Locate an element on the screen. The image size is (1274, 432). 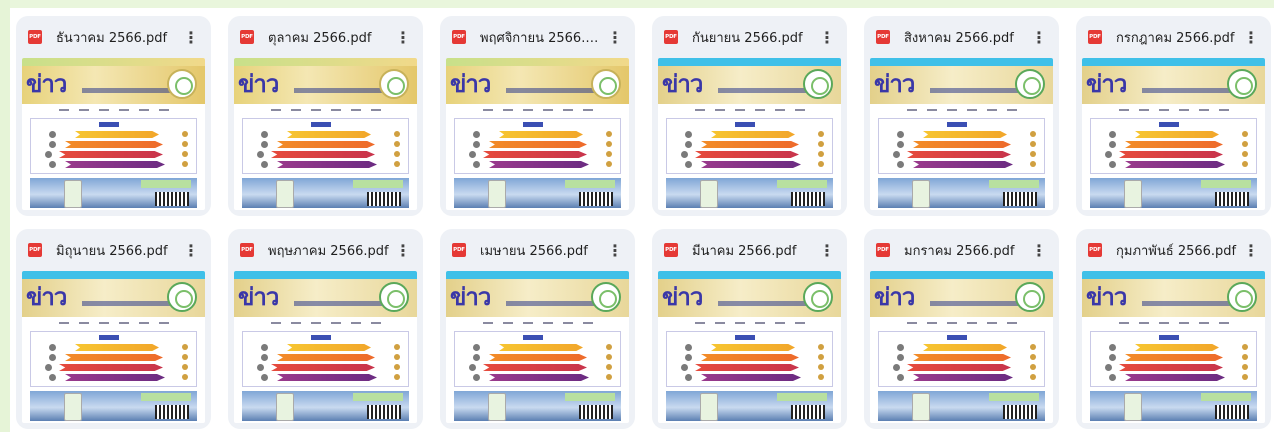
file-name: พฤษภาคม 2566.pdf is located at coordinates (330, 250).